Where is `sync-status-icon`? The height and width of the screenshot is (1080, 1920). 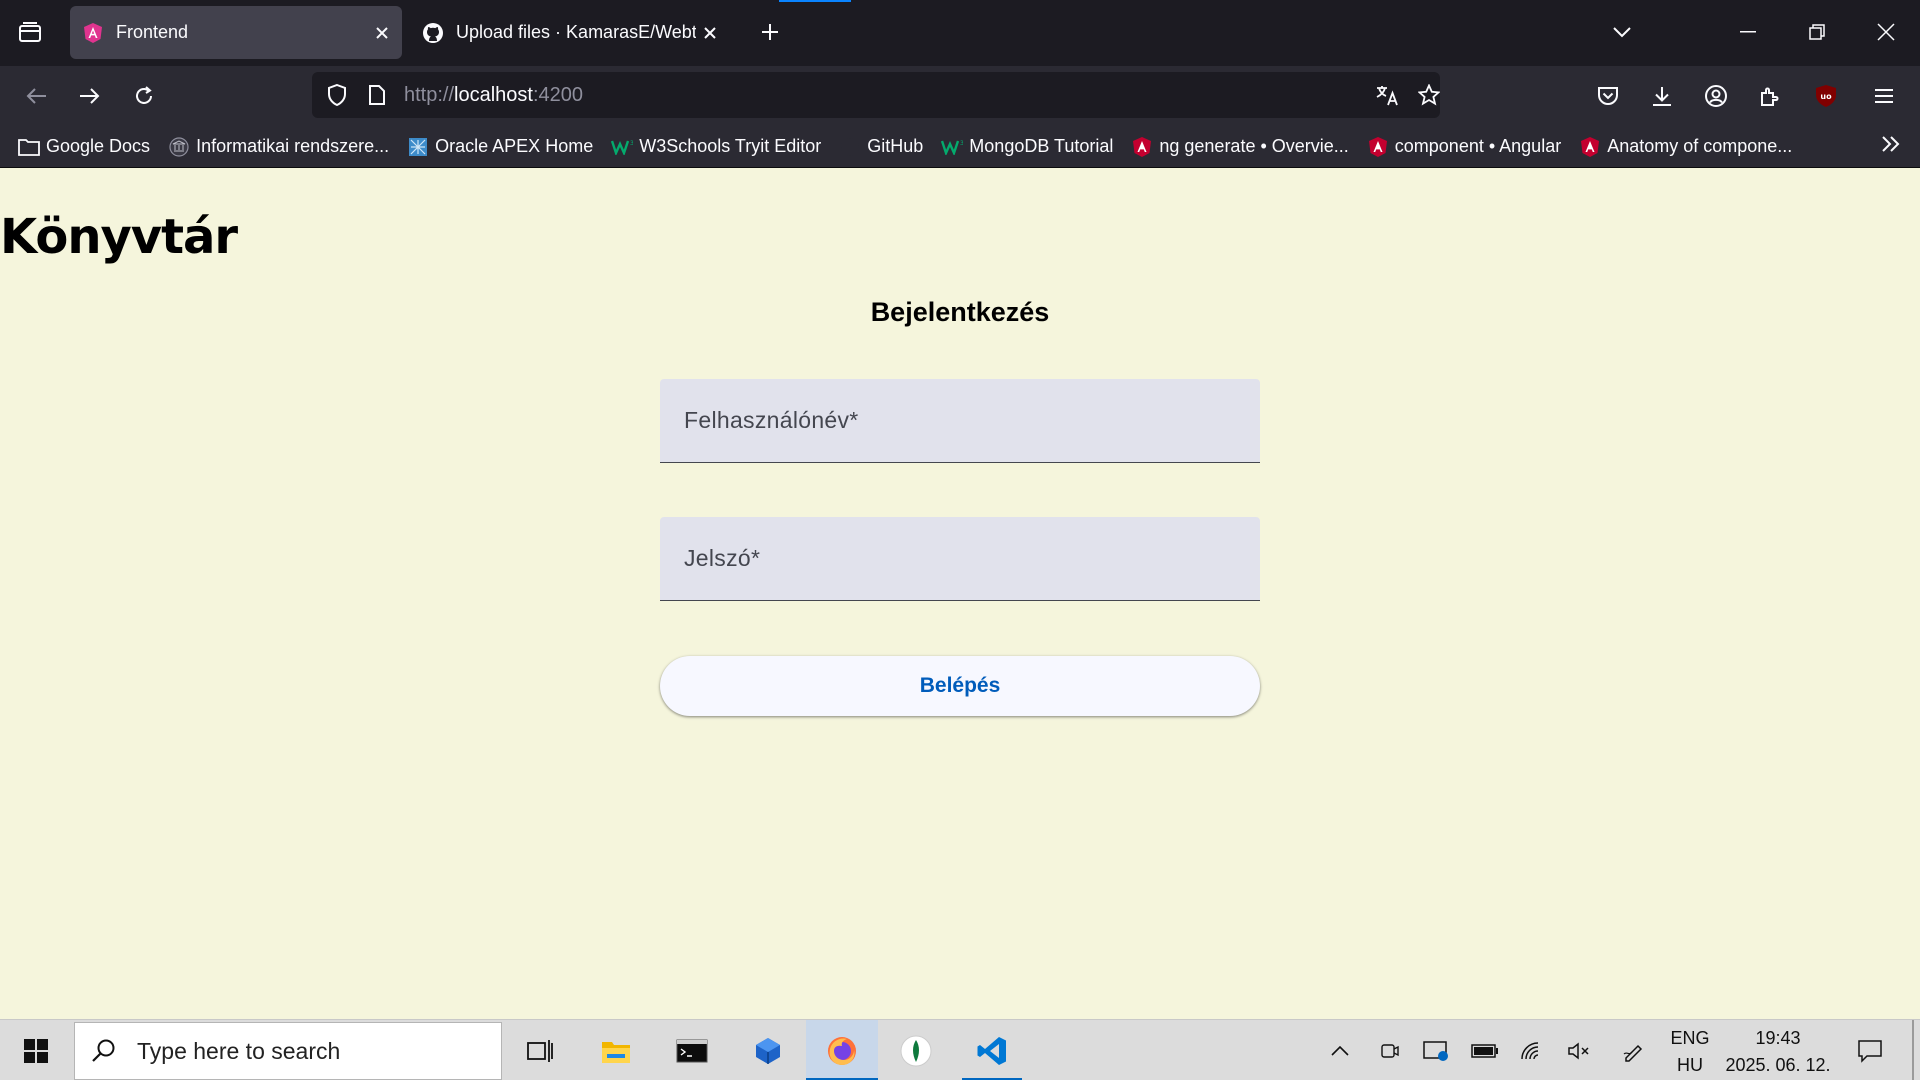
sync-status-icon is located at coordinates (1436, 1050).